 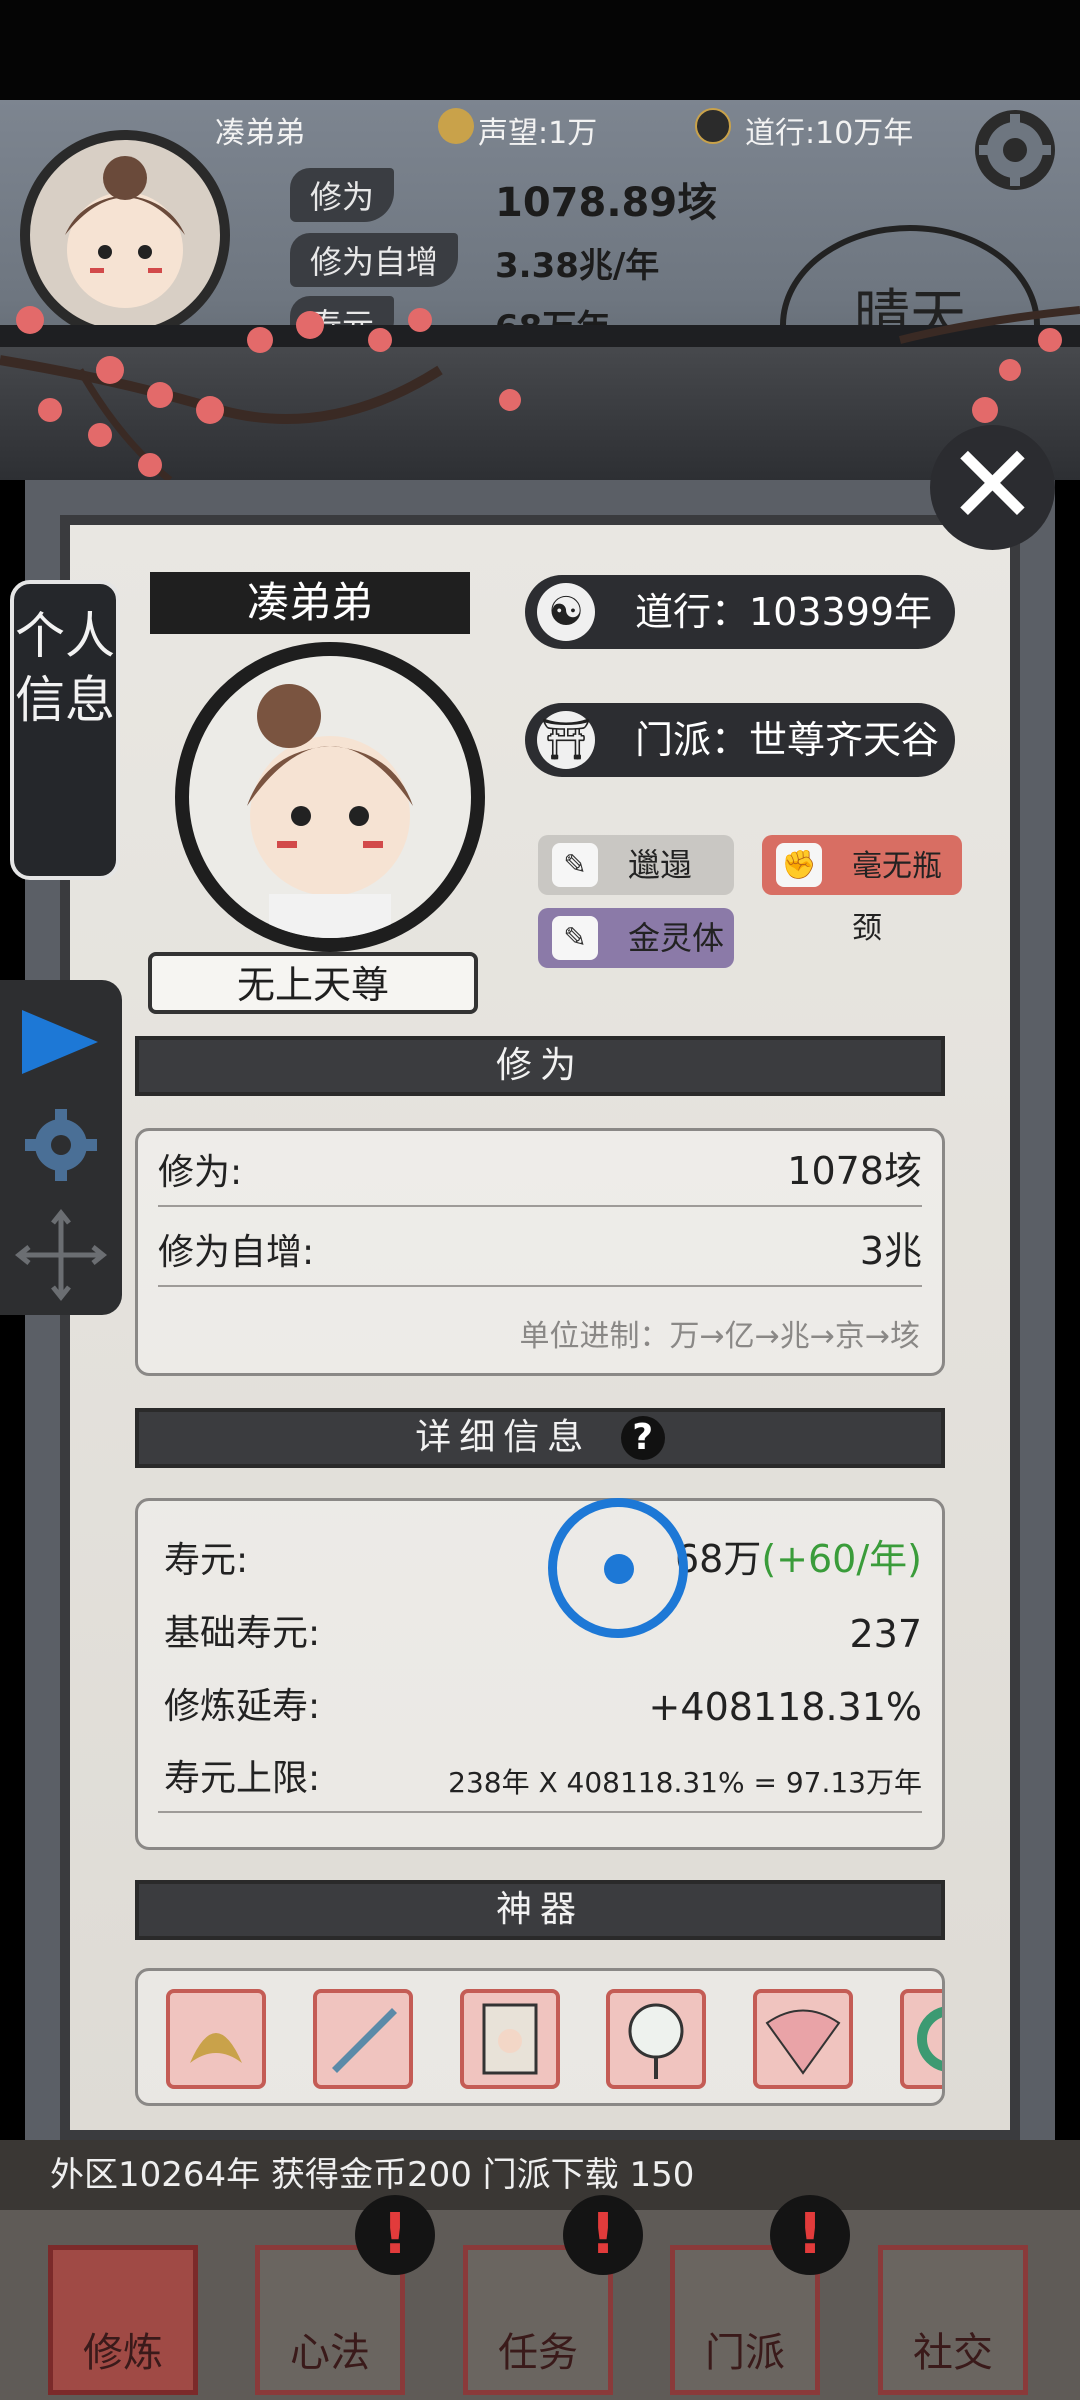 What do you see at coordinates (685, 1782) in the screenshot?
I see `stat-value: 238年 X 408118.31% = 97.13万年` at bounding box center [685, 1782].